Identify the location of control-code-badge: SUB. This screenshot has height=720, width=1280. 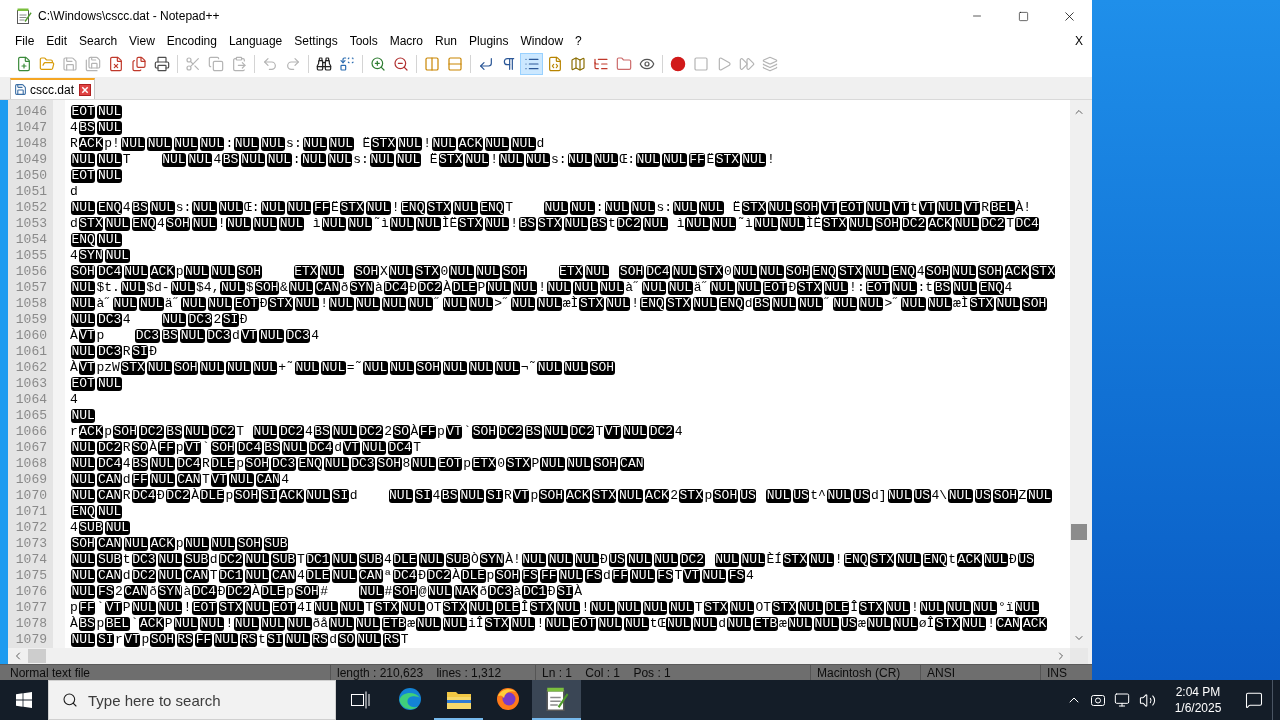
(283, 560).